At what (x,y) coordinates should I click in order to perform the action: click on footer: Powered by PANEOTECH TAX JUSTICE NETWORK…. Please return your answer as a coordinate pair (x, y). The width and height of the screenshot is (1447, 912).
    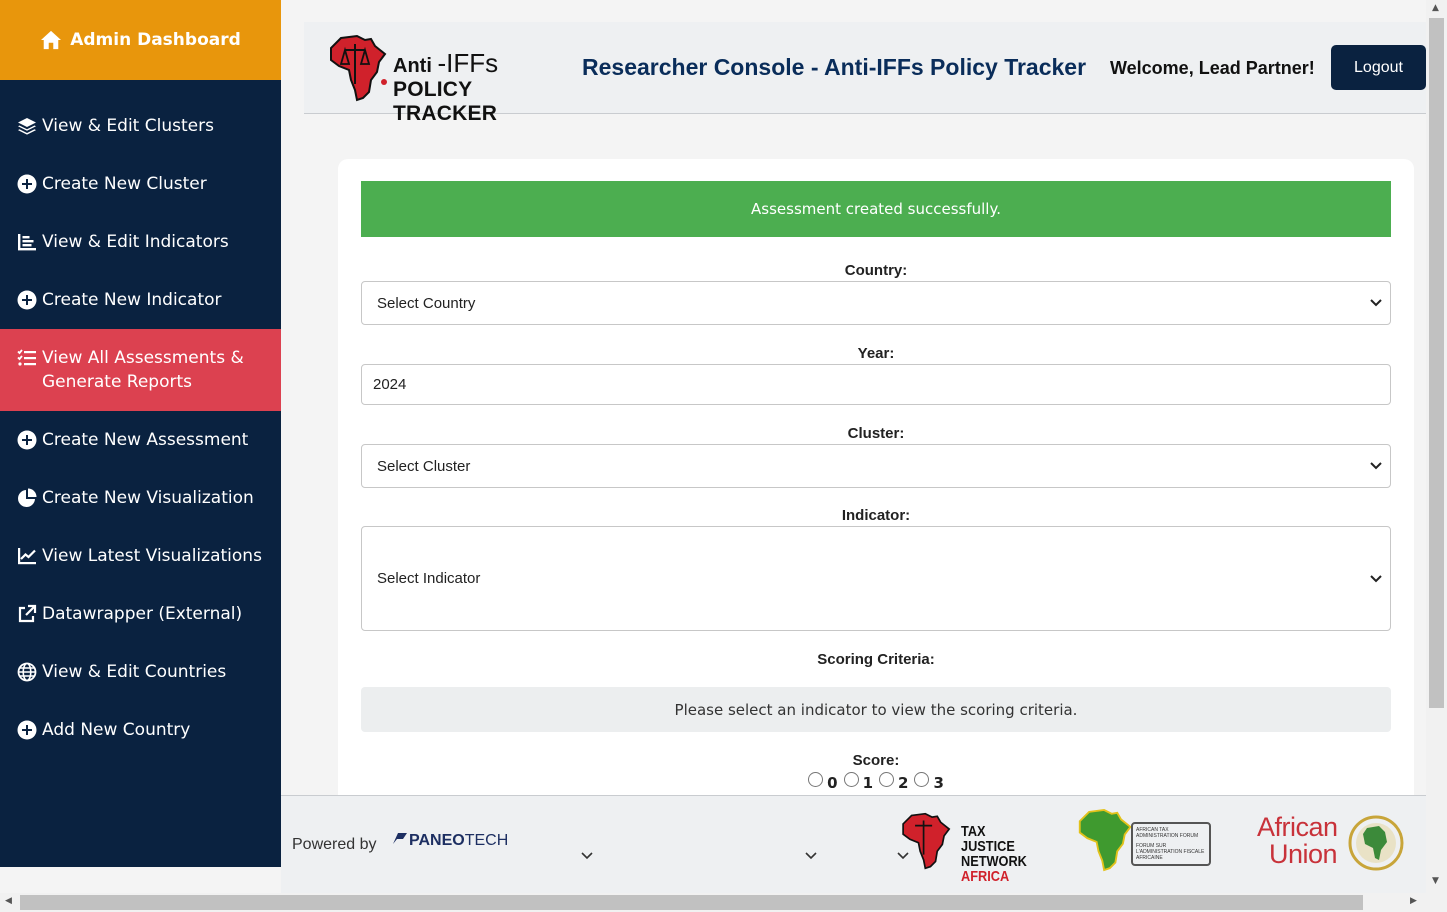
    Looking at the image, I should click on (853, 844).